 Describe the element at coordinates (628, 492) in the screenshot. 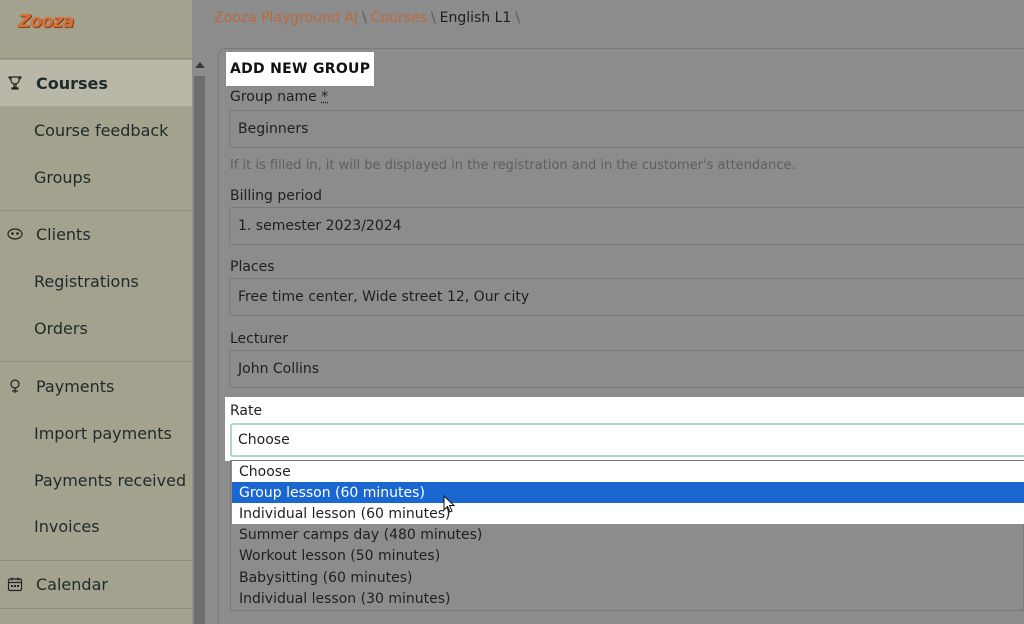

I see `rate-option-highlighted: Group lesson (60 minutes)` at that location.